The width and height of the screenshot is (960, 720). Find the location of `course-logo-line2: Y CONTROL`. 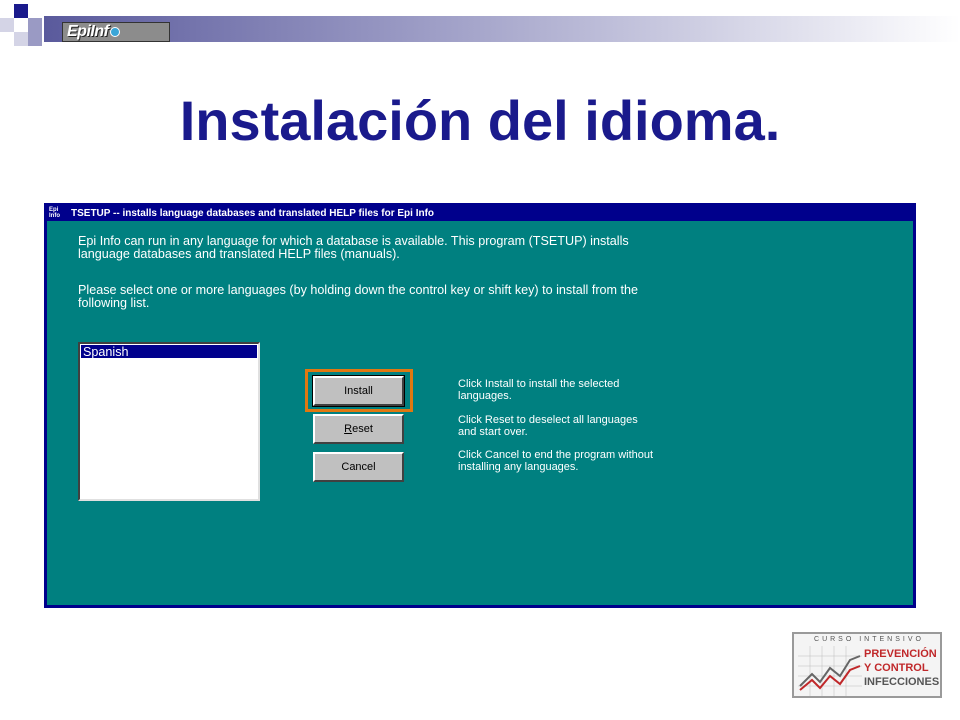

course-logo-line2: Y CONTROL is located at coordinates (896, 668).